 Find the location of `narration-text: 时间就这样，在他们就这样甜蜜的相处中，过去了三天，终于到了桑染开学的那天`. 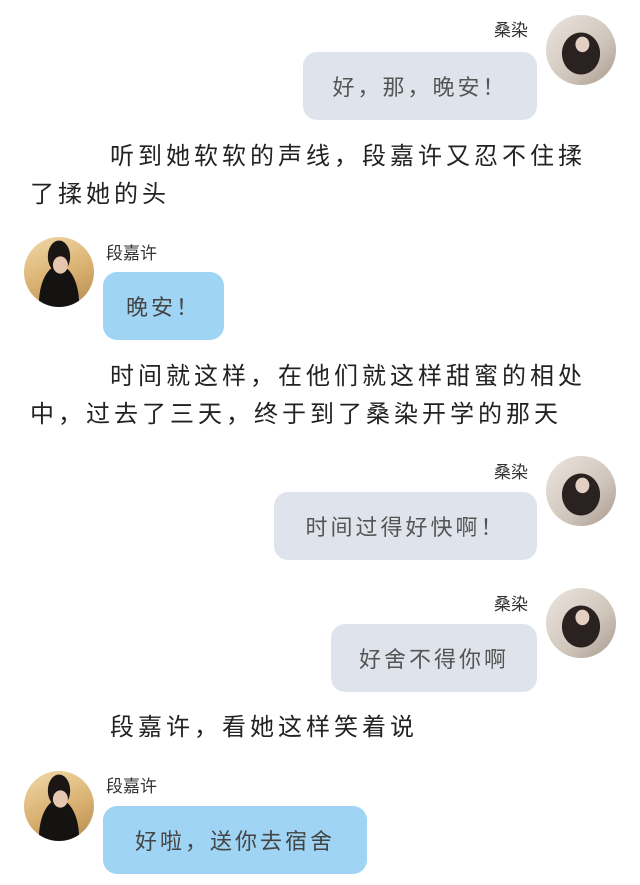

narration-text: 时间就这样，在他们就这样甜蜜的相处中，过去了三天，终于到了桑染开学的那天 is located at coordinates (308, 395).